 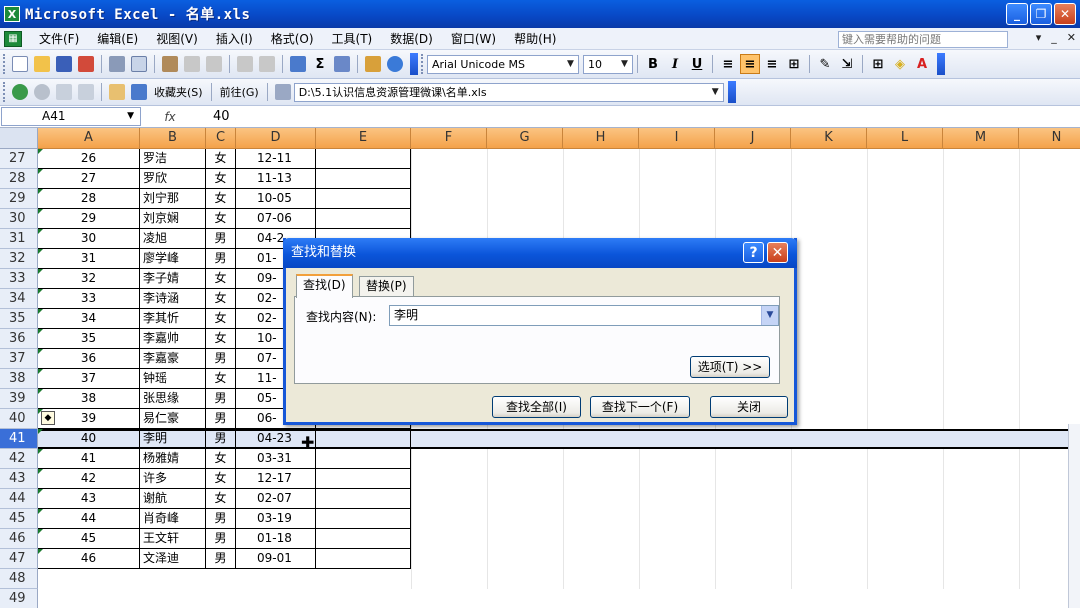 What do you see at coordinates (601, 138) in the screenshot?
I see `column-header-h: H` at bounding box center [601, 138].